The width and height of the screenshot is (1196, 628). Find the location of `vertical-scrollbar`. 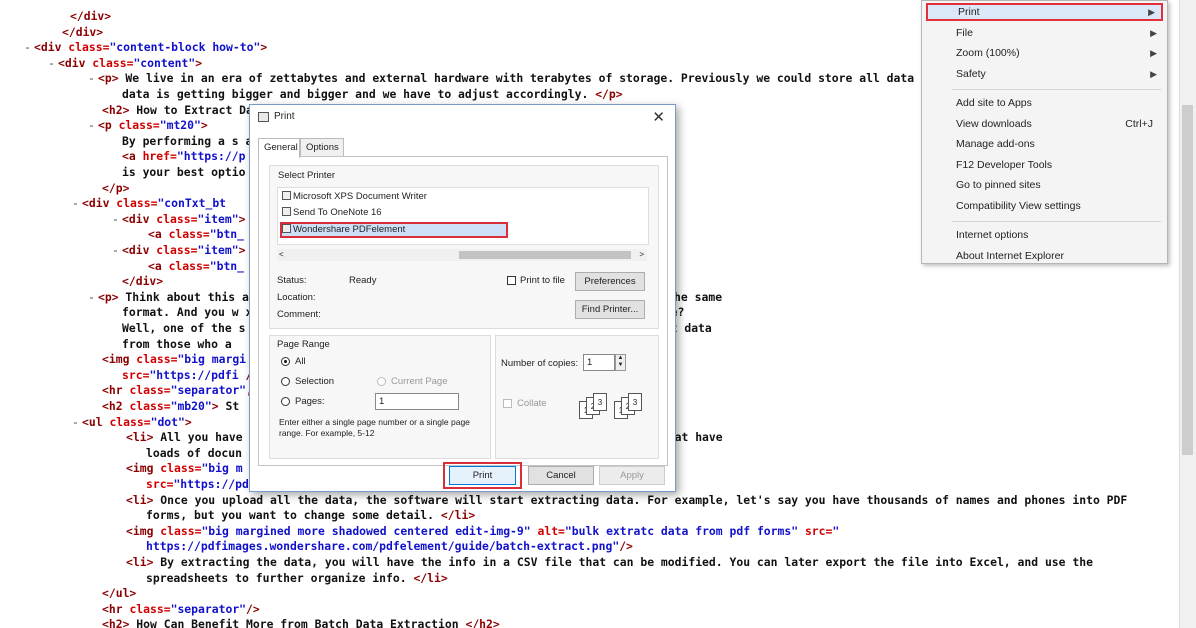

vertical-scrollbar is located at coordinates (1187, 314).